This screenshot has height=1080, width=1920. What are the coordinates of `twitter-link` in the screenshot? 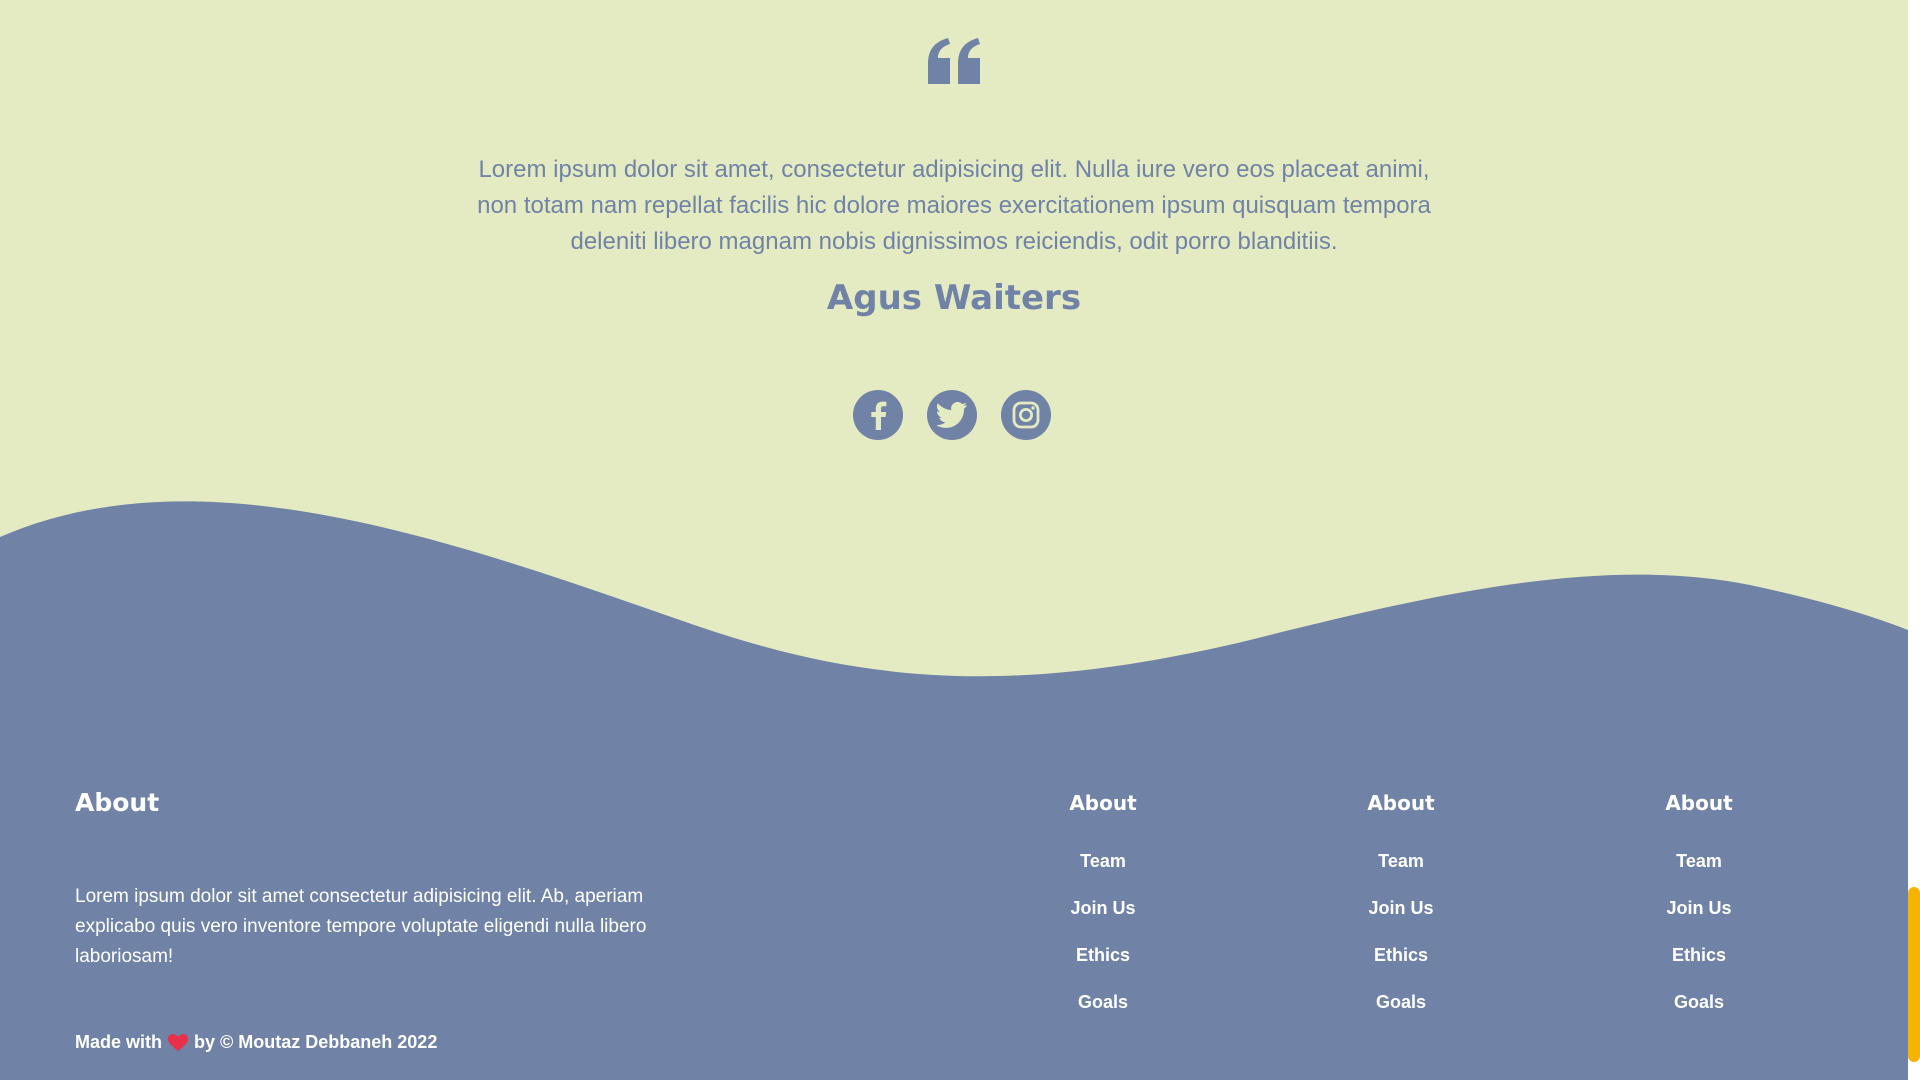 It's located at (952, 415).